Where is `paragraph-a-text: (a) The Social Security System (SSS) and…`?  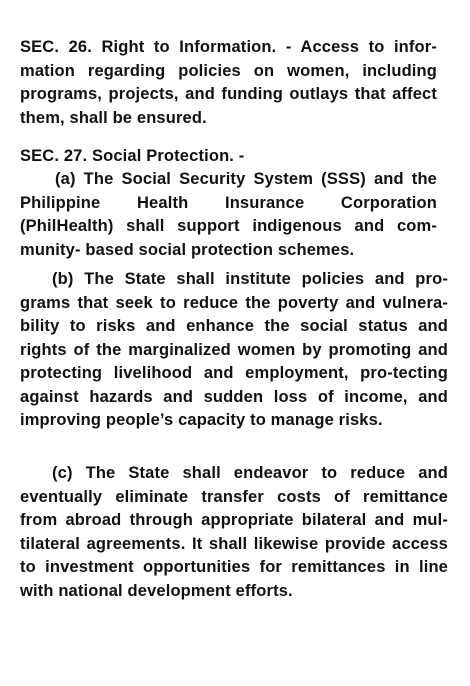
paragraph-a-text: (a) The Social Security System (SSS) and… is located at coordinates (228, 214).